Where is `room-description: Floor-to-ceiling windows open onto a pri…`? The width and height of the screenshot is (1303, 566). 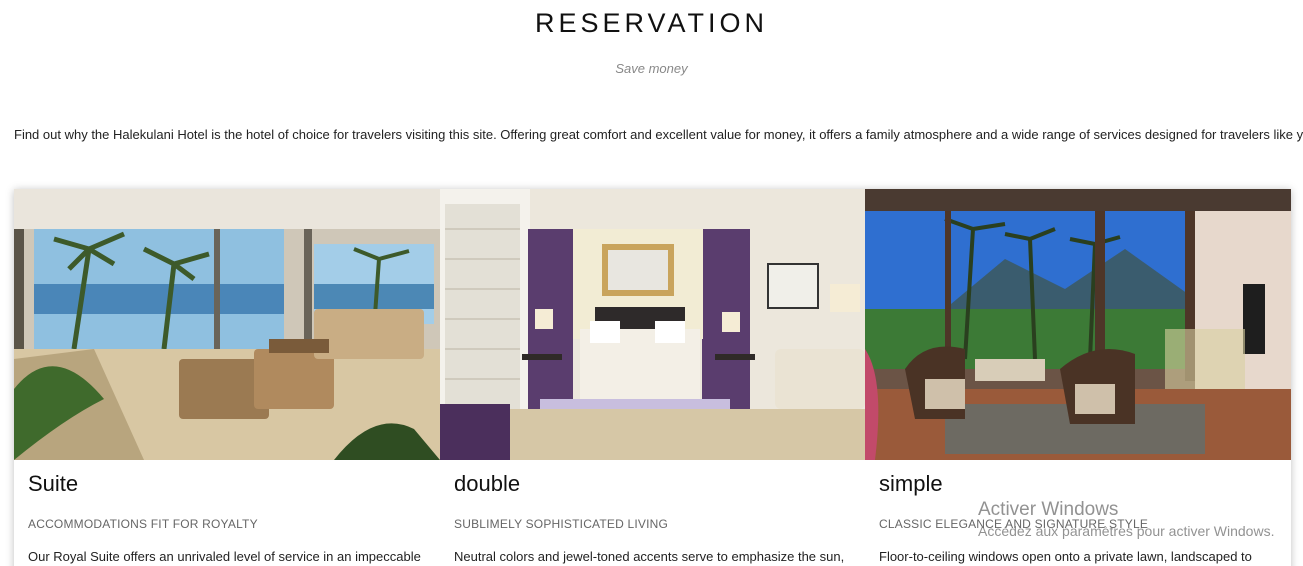 room-description: Floor-to-ceiling windows open onto a pri… is located at coordinates (1065, 556).